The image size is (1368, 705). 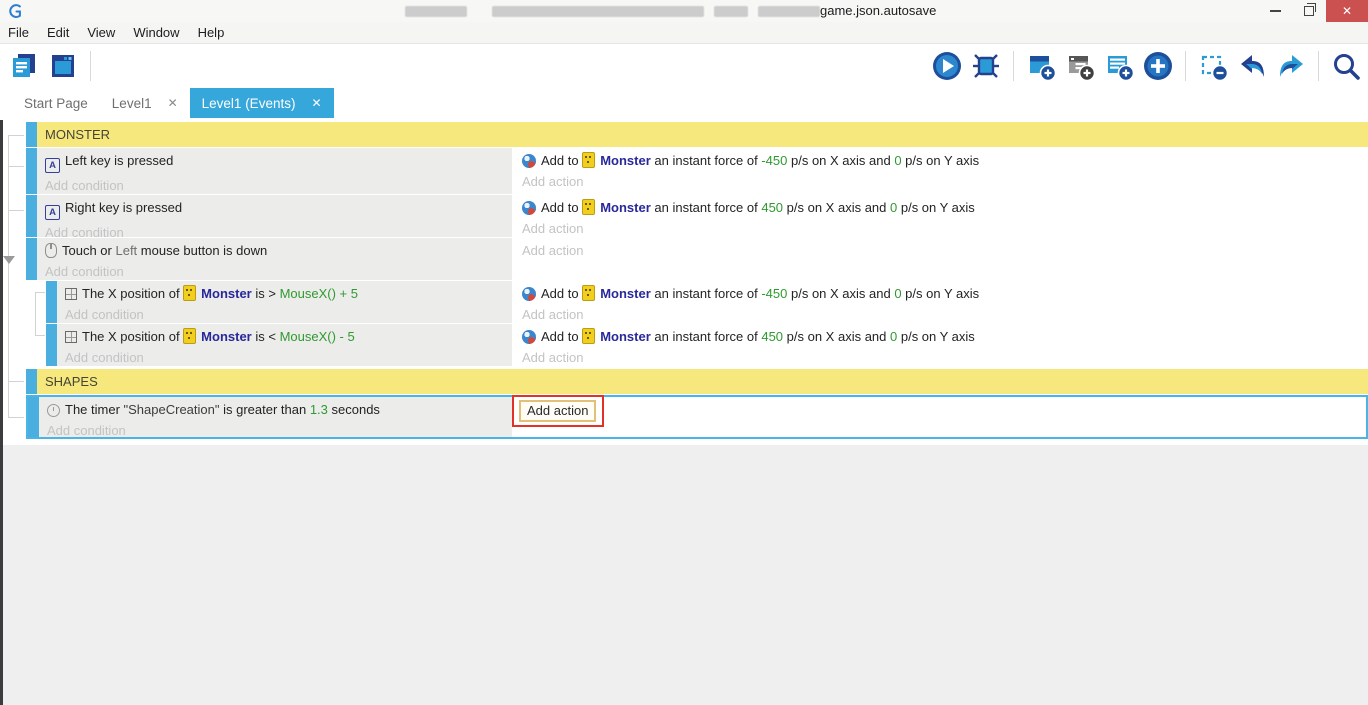 What do you see at coordinates (1309, 11) in the screenshot?
I see `restore-button` at bounding box center [1309, 11].